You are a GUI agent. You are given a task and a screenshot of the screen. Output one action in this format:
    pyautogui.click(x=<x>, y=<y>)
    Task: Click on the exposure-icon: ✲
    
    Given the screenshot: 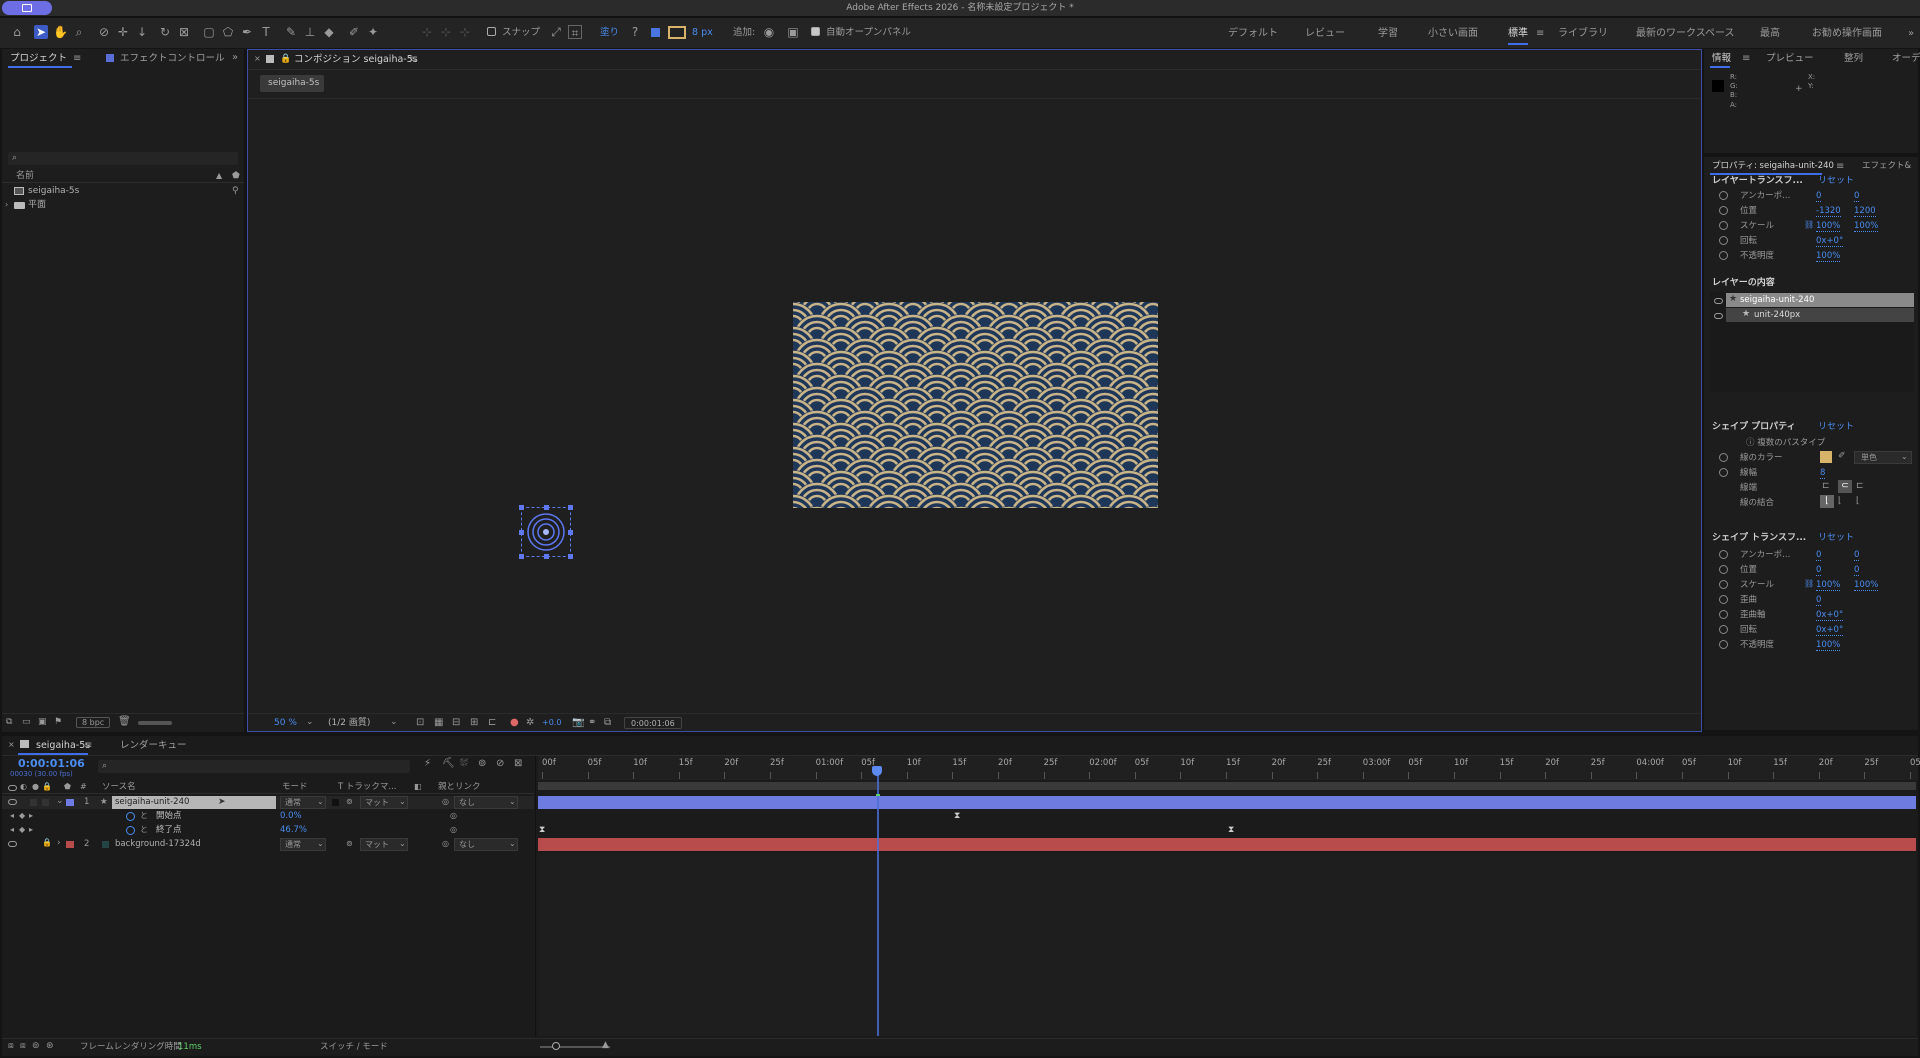 What is the action you would take?
    pyautogui.click(x=530, y=723)
    